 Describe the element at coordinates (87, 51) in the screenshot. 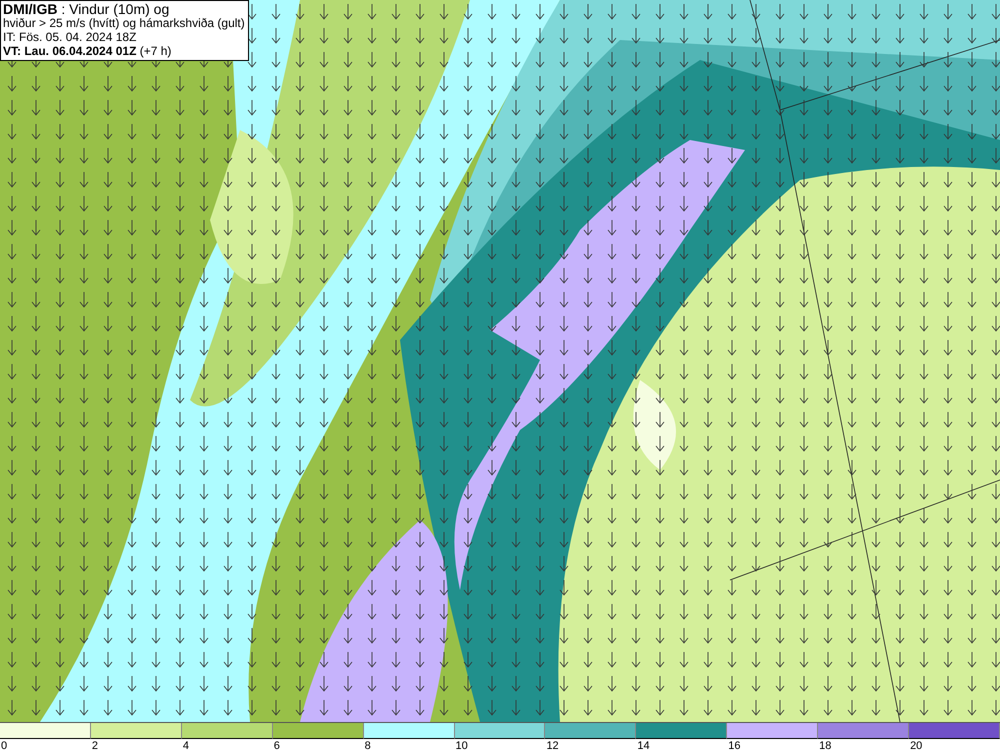

I see `info-text: VT: Lau. 06.04.2024 01Z (+7 h)` at that location.